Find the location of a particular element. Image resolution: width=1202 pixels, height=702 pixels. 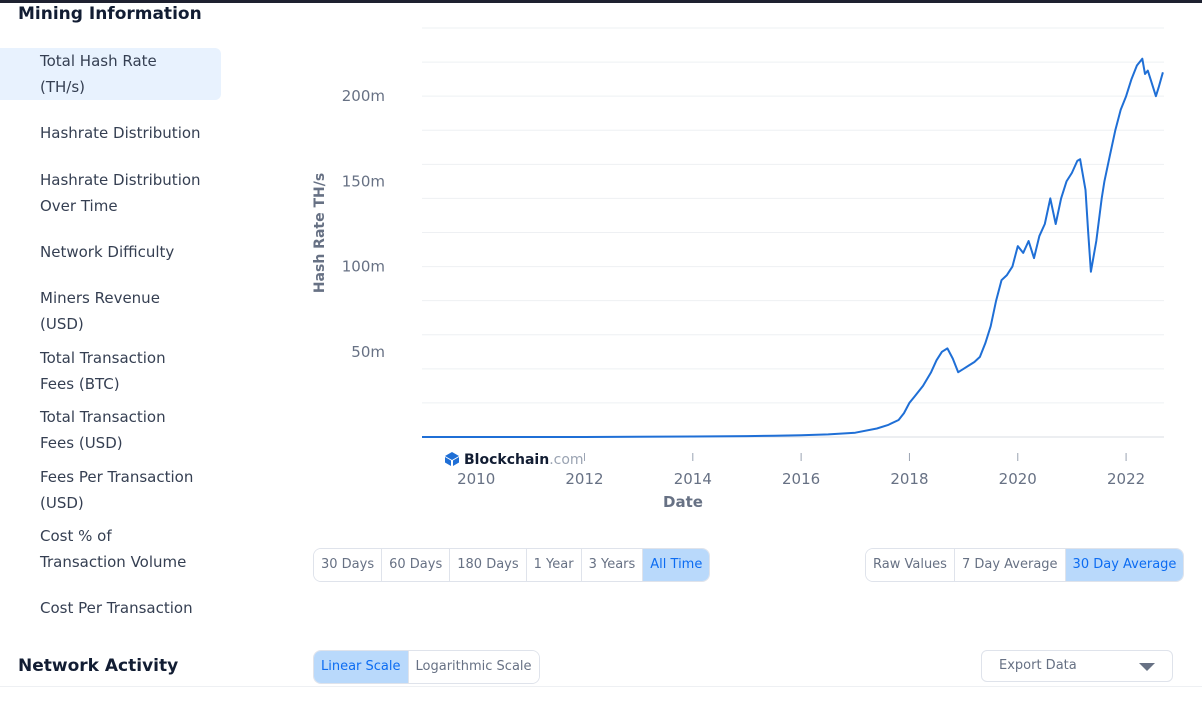

section-title-network-activity: Network Activity is located at coordinates (98, 666).